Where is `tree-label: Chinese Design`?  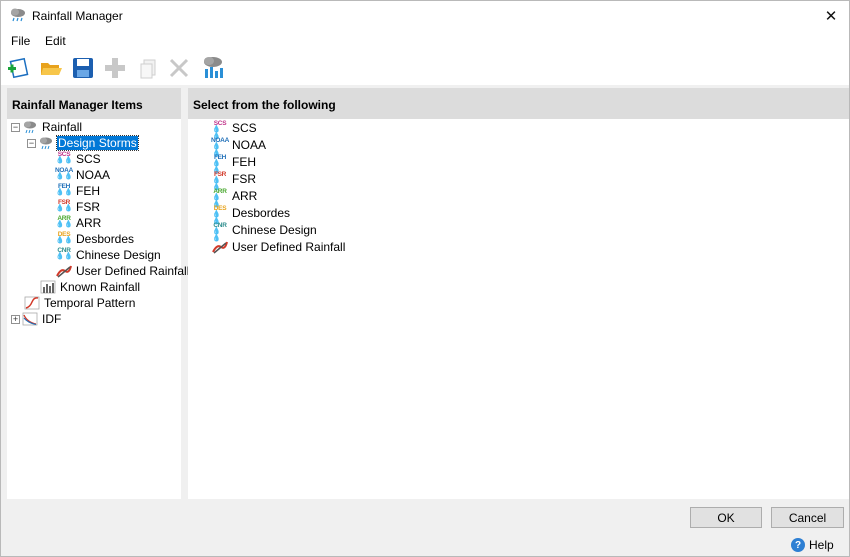 tree-label: Chinese Design is located at coordinates (118, 255).